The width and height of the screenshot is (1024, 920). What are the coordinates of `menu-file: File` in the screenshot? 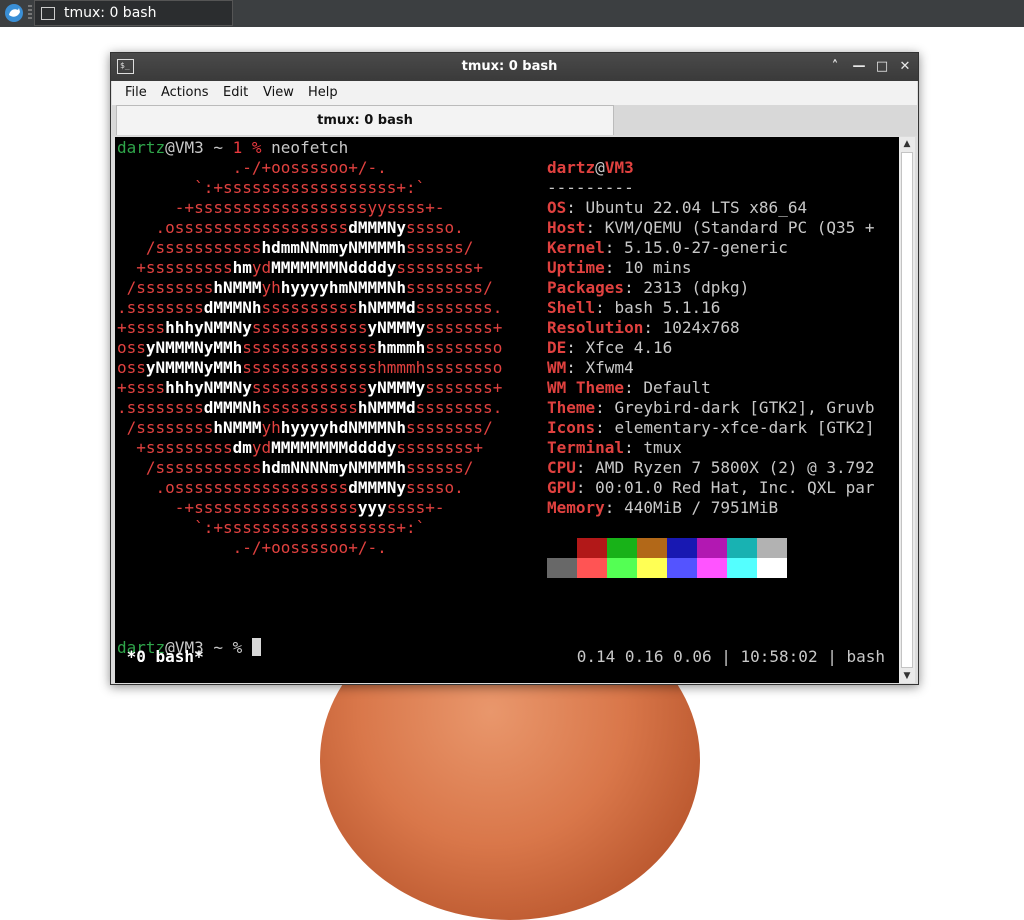 It's located at (136, 92).